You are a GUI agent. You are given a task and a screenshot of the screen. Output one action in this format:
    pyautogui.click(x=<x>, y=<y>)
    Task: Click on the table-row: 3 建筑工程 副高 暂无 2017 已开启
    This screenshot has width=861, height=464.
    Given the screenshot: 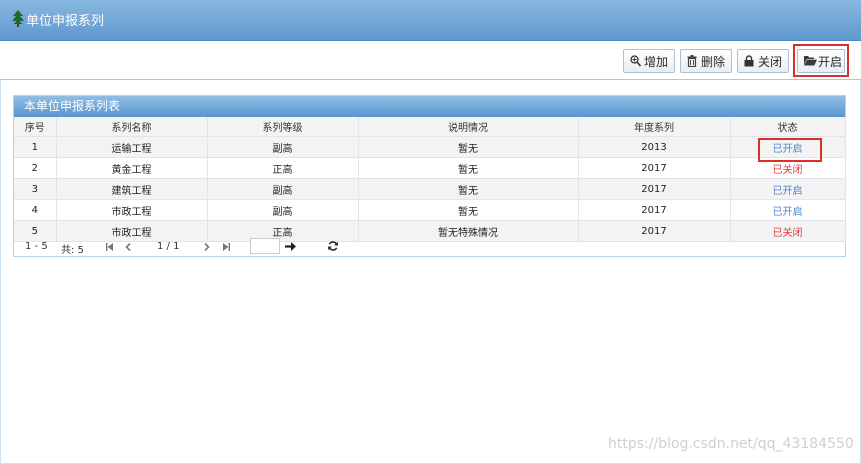 What is the action you would take?
    pyautogui.click(x=430, y=189)
    